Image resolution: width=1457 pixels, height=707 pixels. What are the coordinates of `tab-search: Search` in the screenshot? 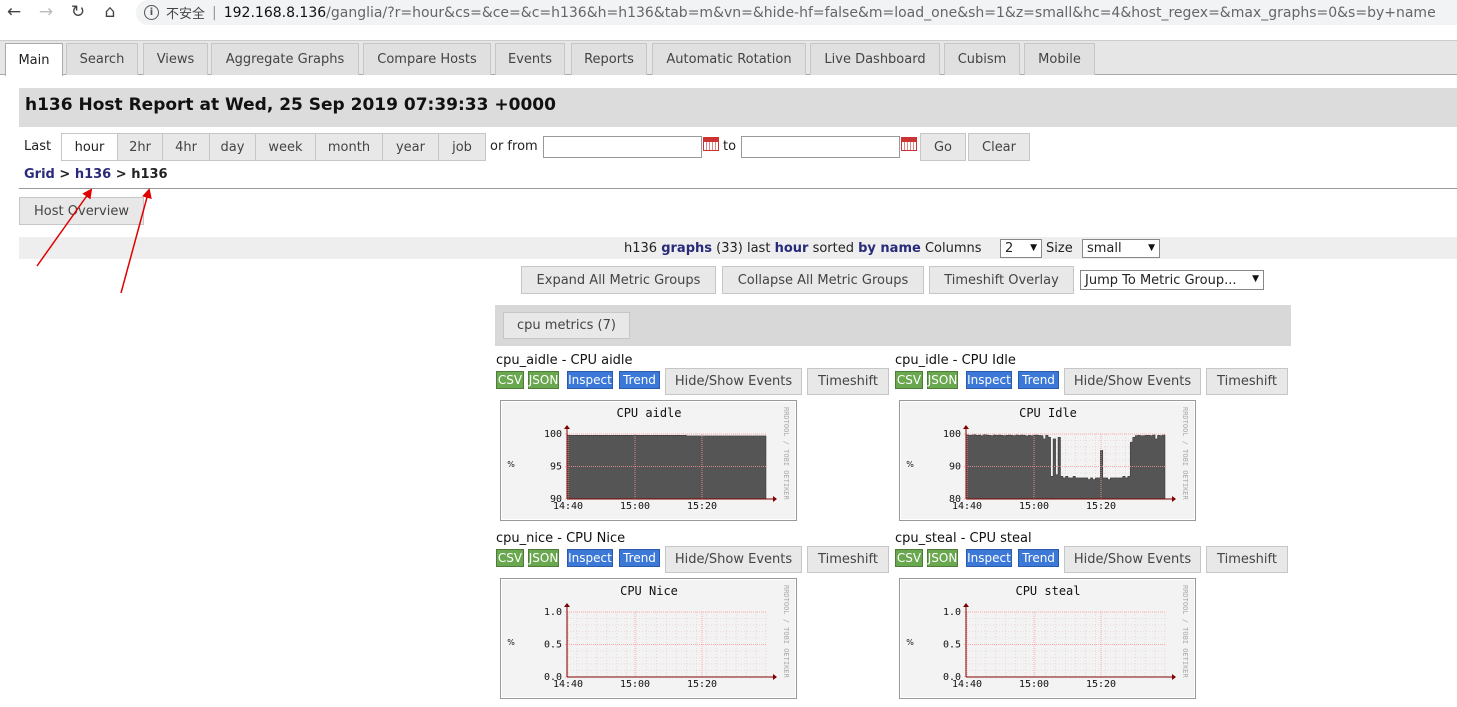 It's located at (102, 59).